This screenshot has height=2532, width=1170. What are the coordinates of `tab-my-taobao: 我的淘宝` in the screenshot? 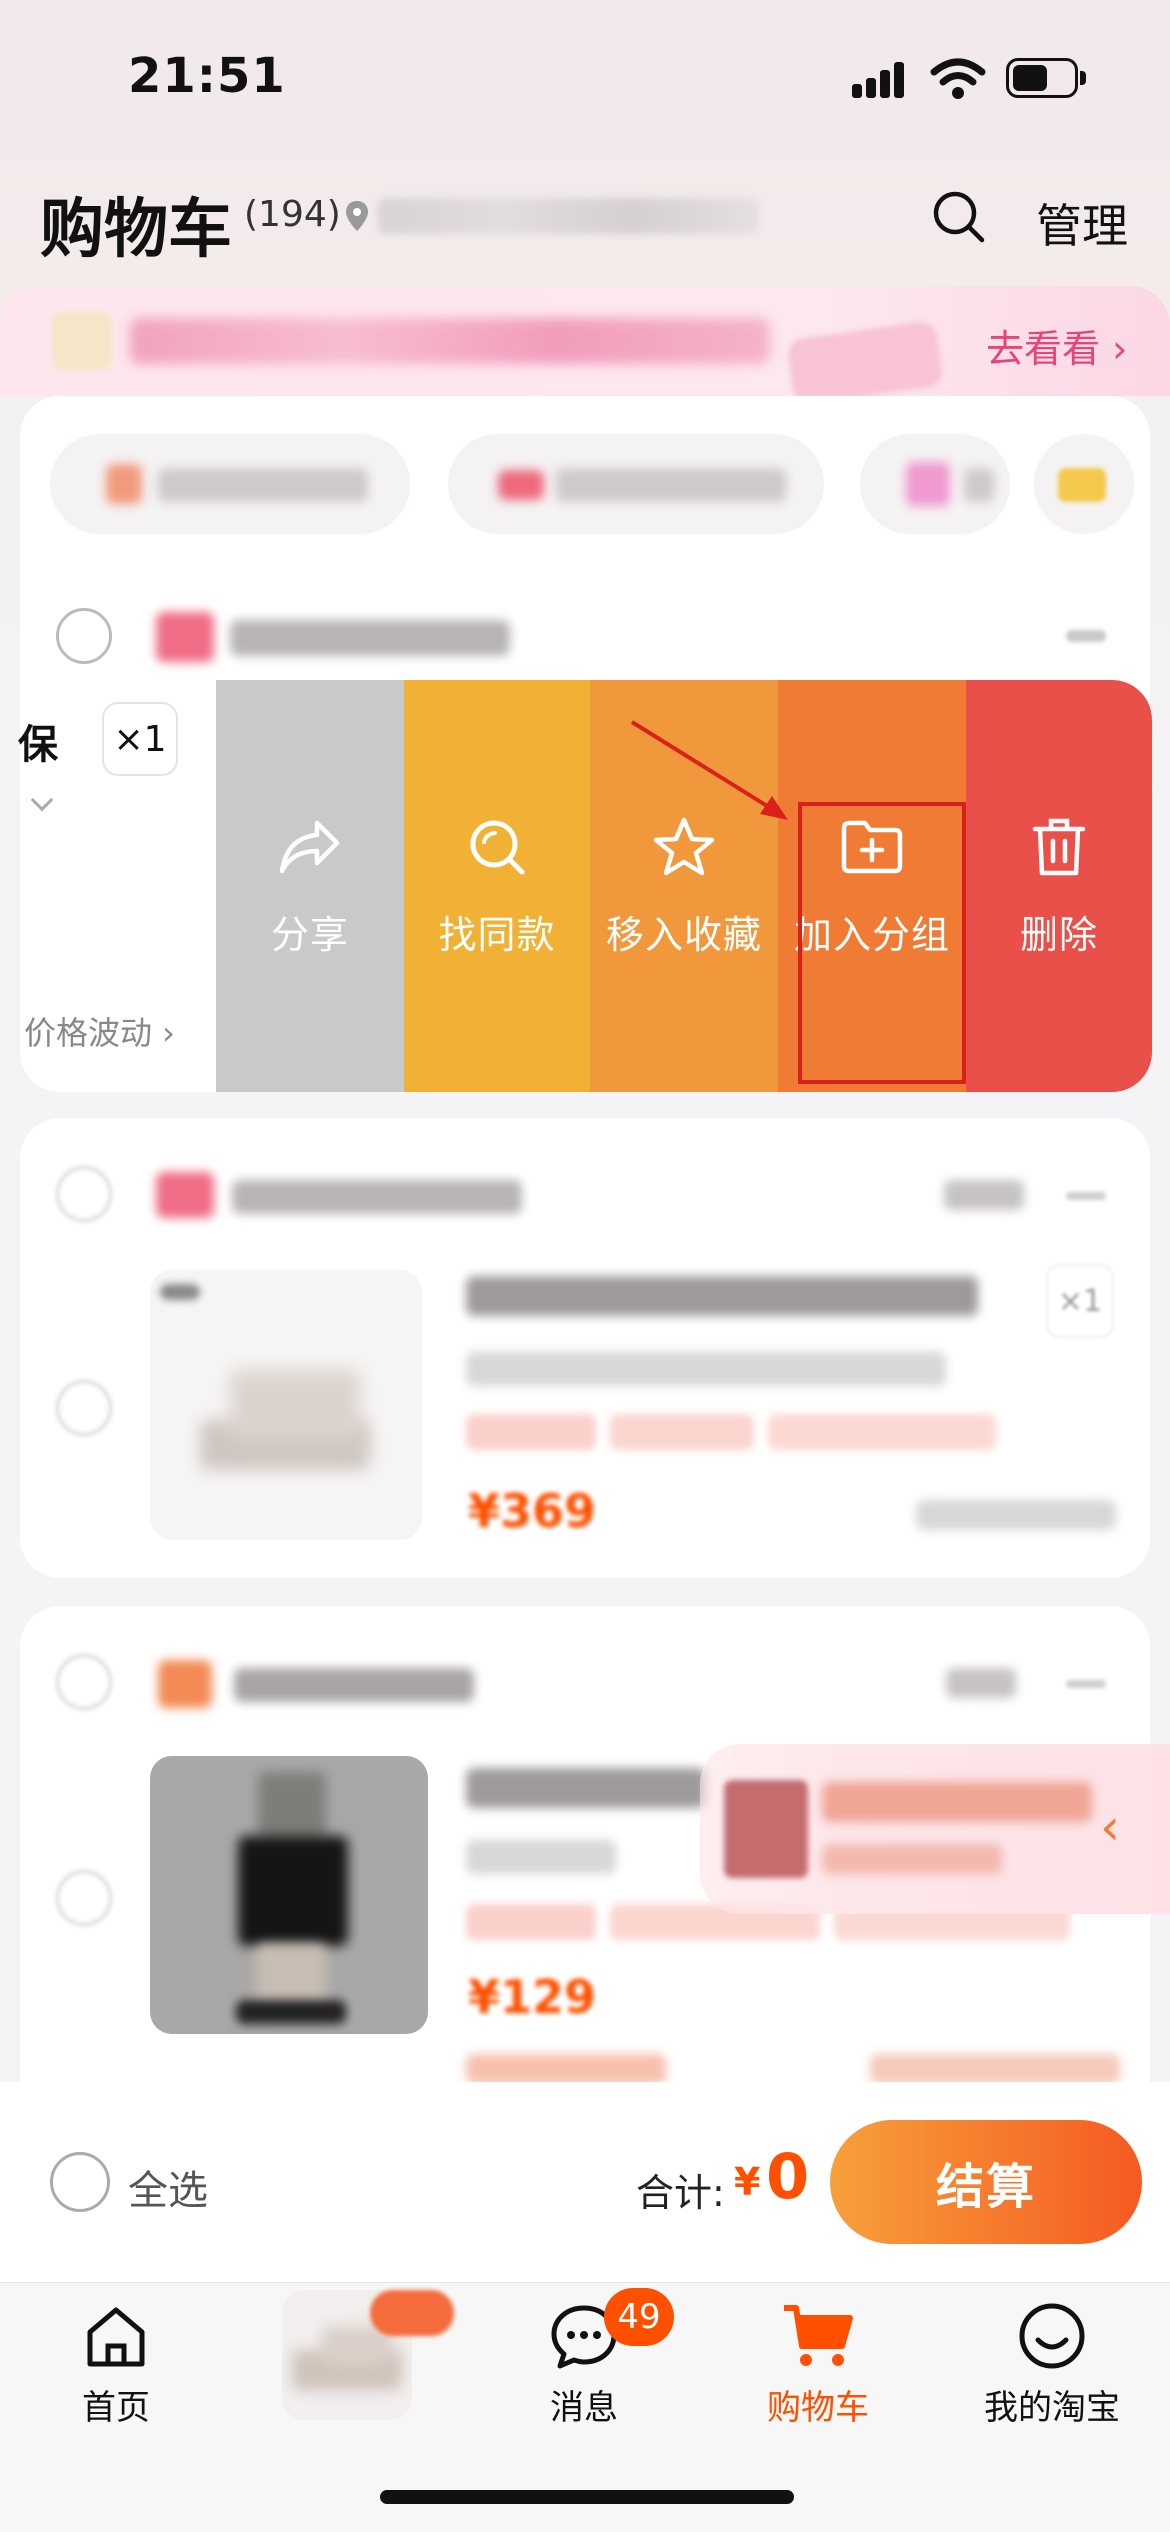 It's located at (1052, 2364).